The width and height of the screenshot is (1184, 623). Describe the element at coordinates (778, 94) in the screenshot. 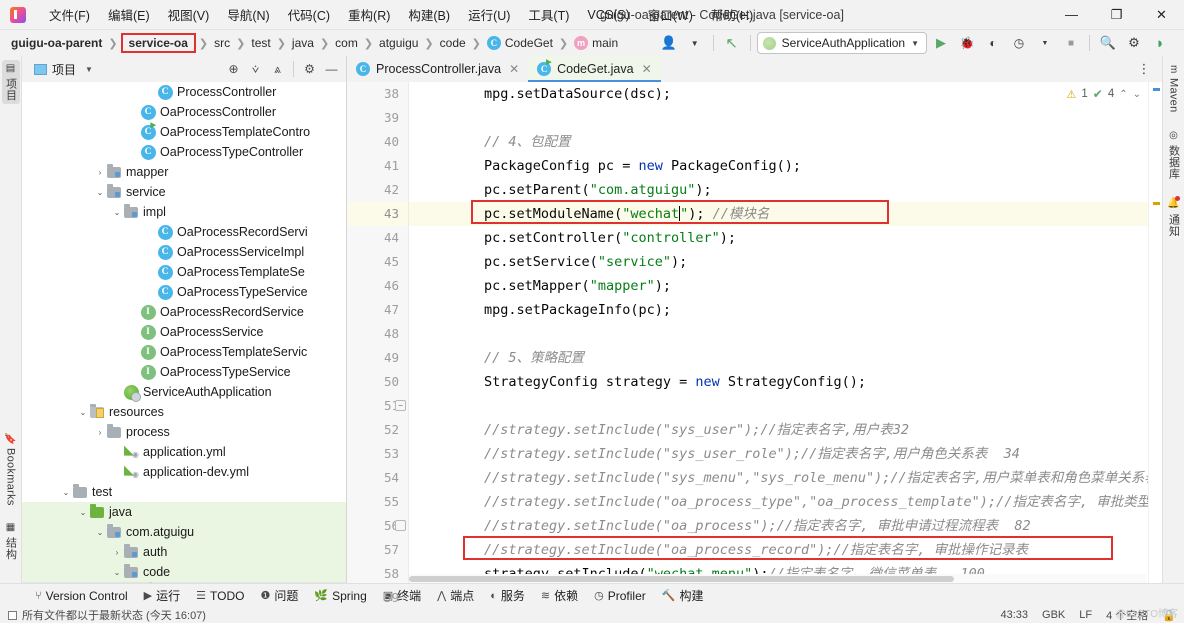

I see `code-line: mpg.setDataSource(dsc);` at that location.